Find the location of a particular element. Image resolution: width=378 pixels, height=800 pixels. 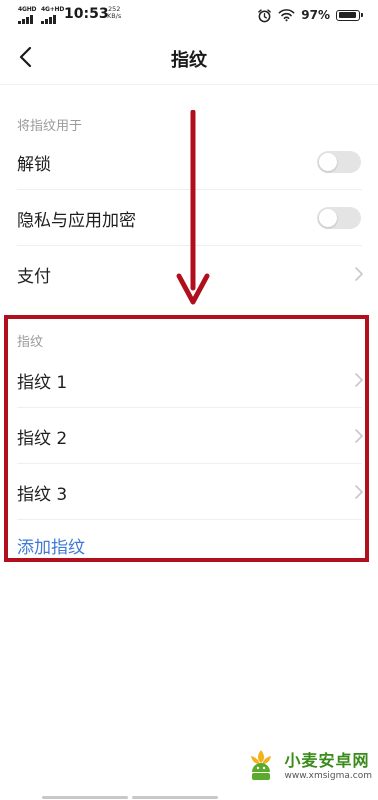

watermark-url: www.xmsigma.com is located at coordinates (328, 776).